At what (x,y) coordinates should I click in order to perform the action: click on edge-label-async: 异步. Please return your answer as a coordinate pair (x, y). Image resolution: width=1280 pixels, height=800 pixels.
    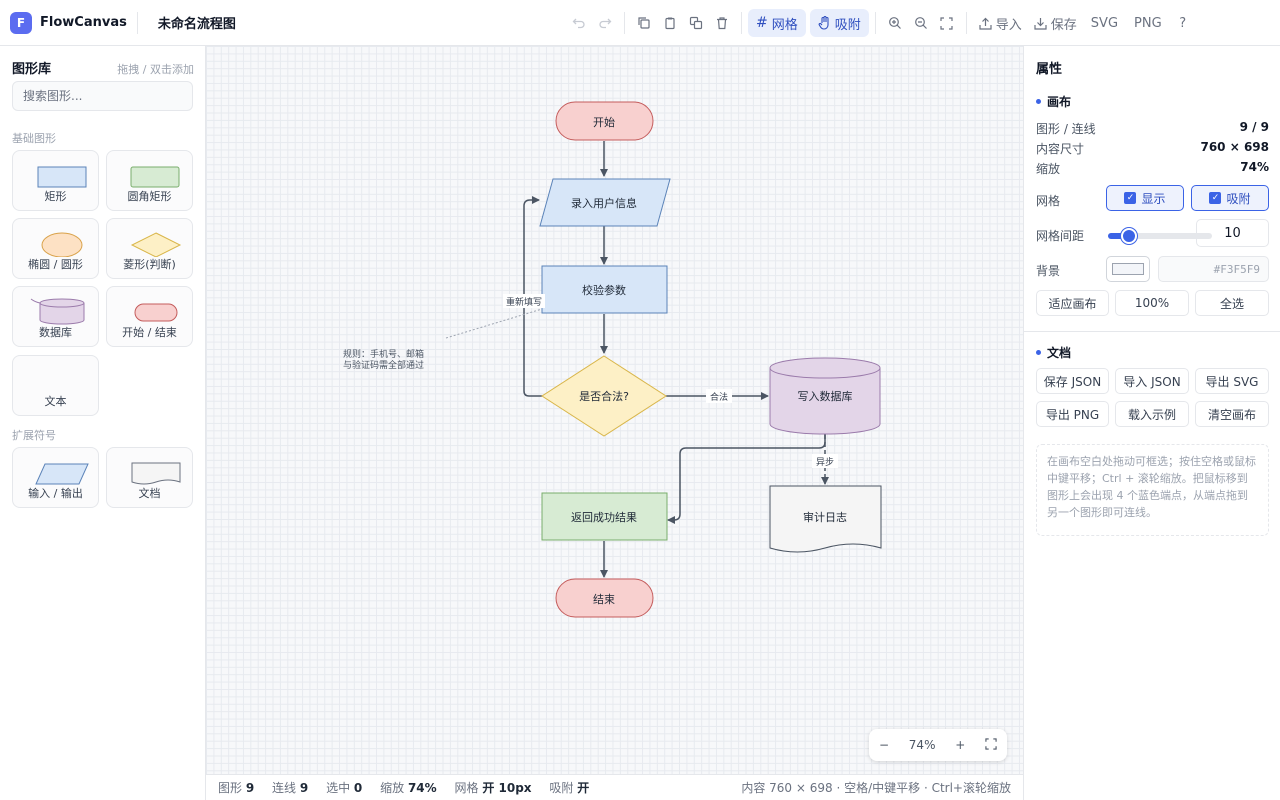
    Looking at the image, I should click on (825, 461).